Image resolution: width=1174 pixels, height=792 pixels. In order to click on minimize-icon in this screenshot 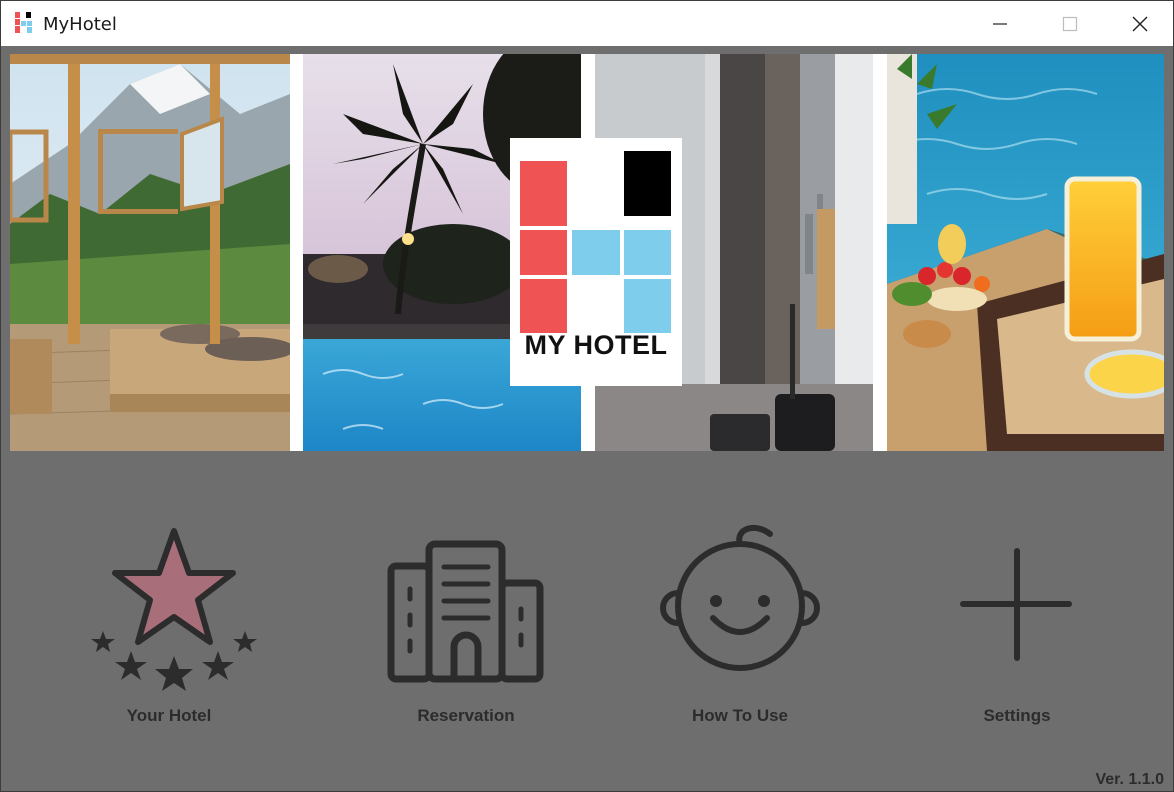, I will do `click(1000, 23)`.